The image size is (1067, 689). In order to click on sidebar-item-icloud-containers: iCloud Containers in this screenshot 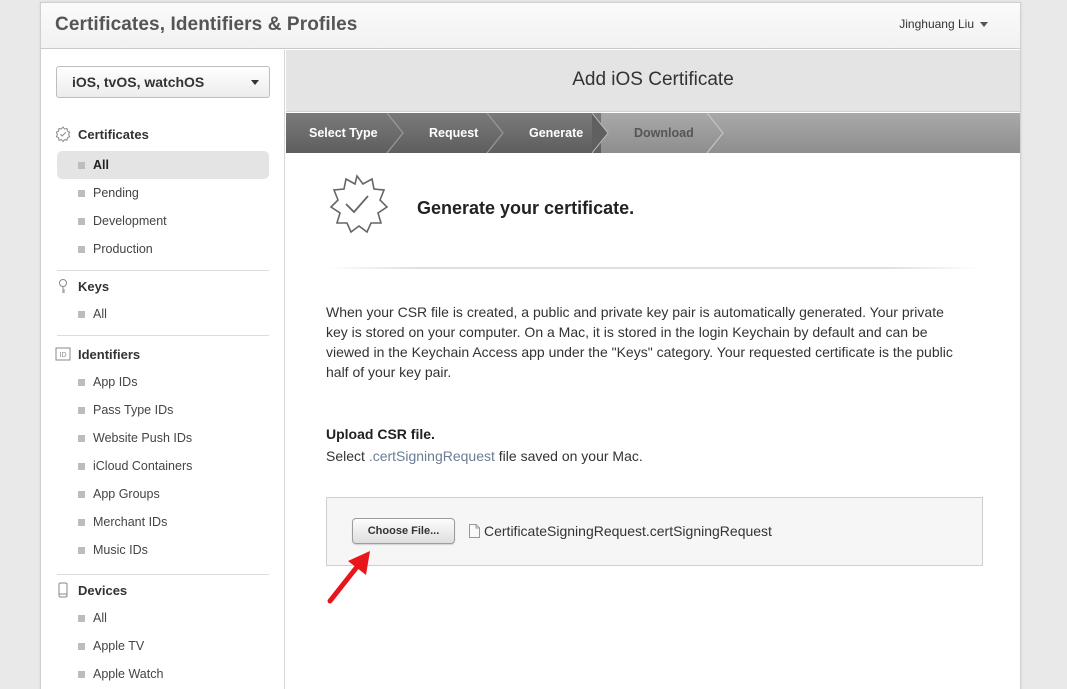, I will do `click(163, 466)`.